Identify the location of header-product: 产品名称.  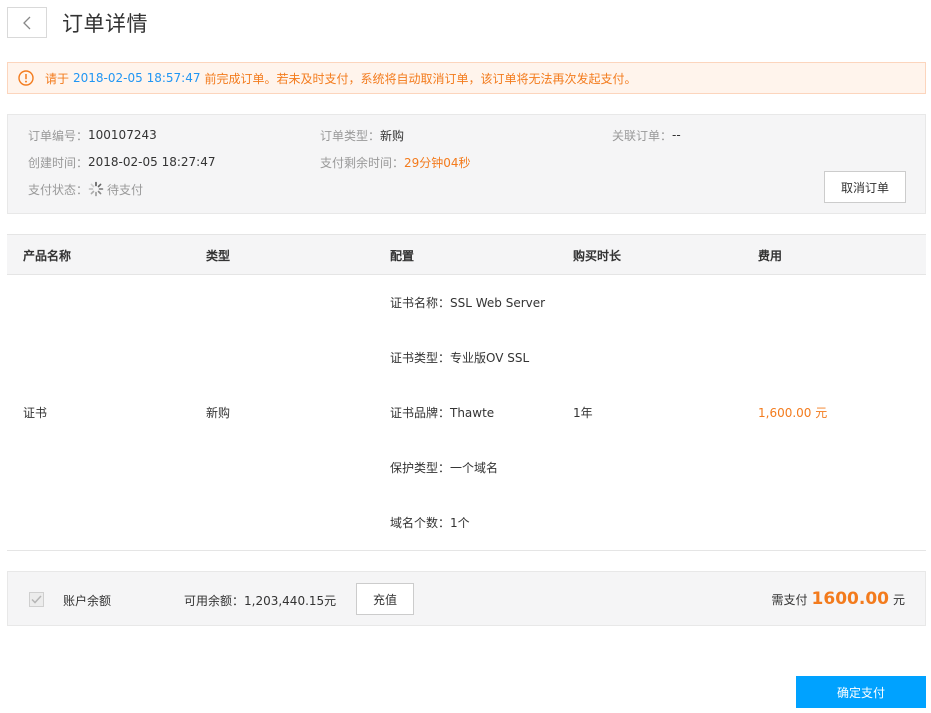
(47, 256).